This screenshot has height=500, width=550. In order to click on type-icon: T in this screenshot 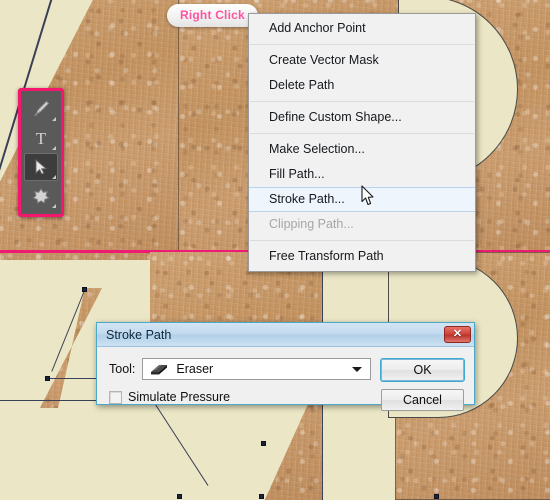, I will do `click(41, 138)`.